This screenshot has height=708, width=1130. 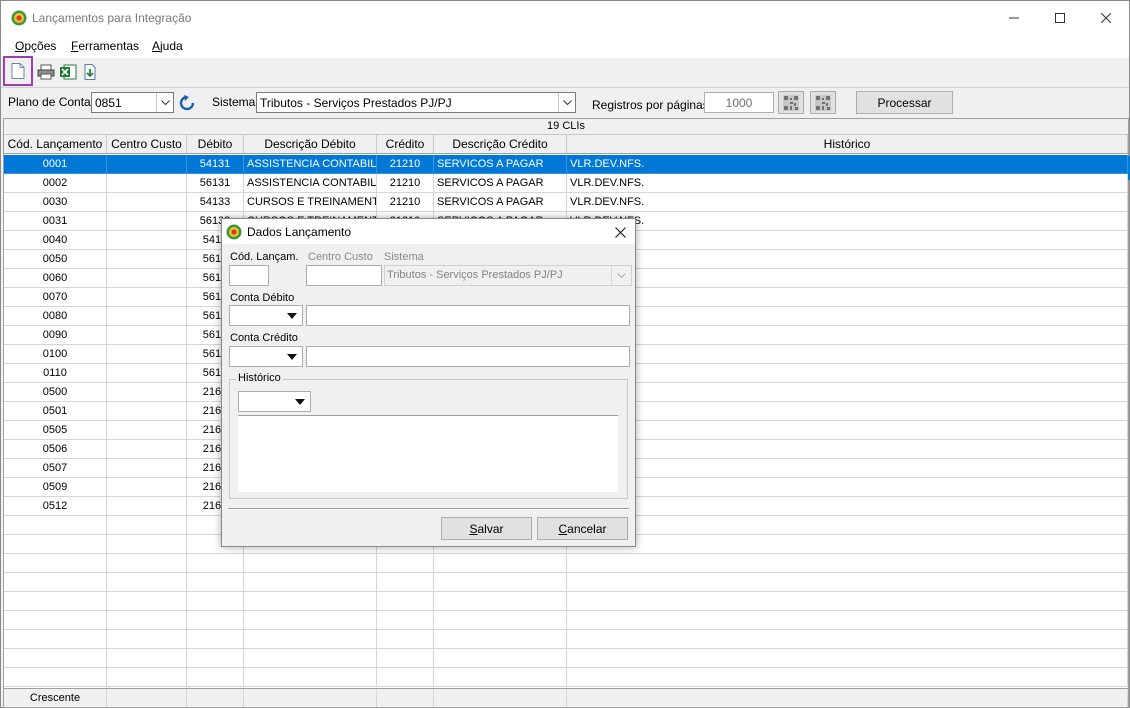 What do you see at coordinates (112, 18) in the screenshot?
I see `window-title: Lançamentos para Integração` at bounding box center [112, 18].